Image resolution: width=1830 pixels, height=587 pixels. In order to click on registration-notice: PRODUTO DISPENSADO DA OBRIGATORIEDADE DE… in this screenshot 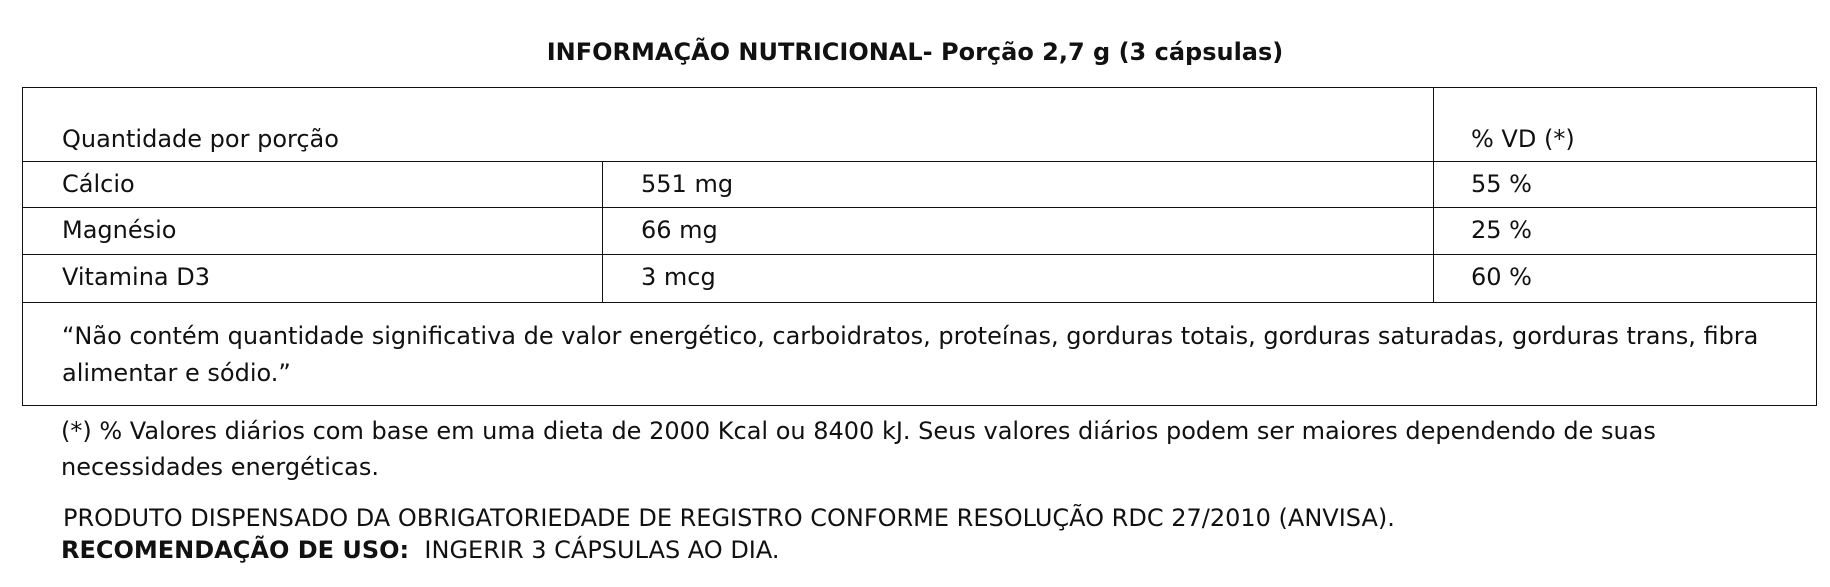, I will do `click(729, 518)`.